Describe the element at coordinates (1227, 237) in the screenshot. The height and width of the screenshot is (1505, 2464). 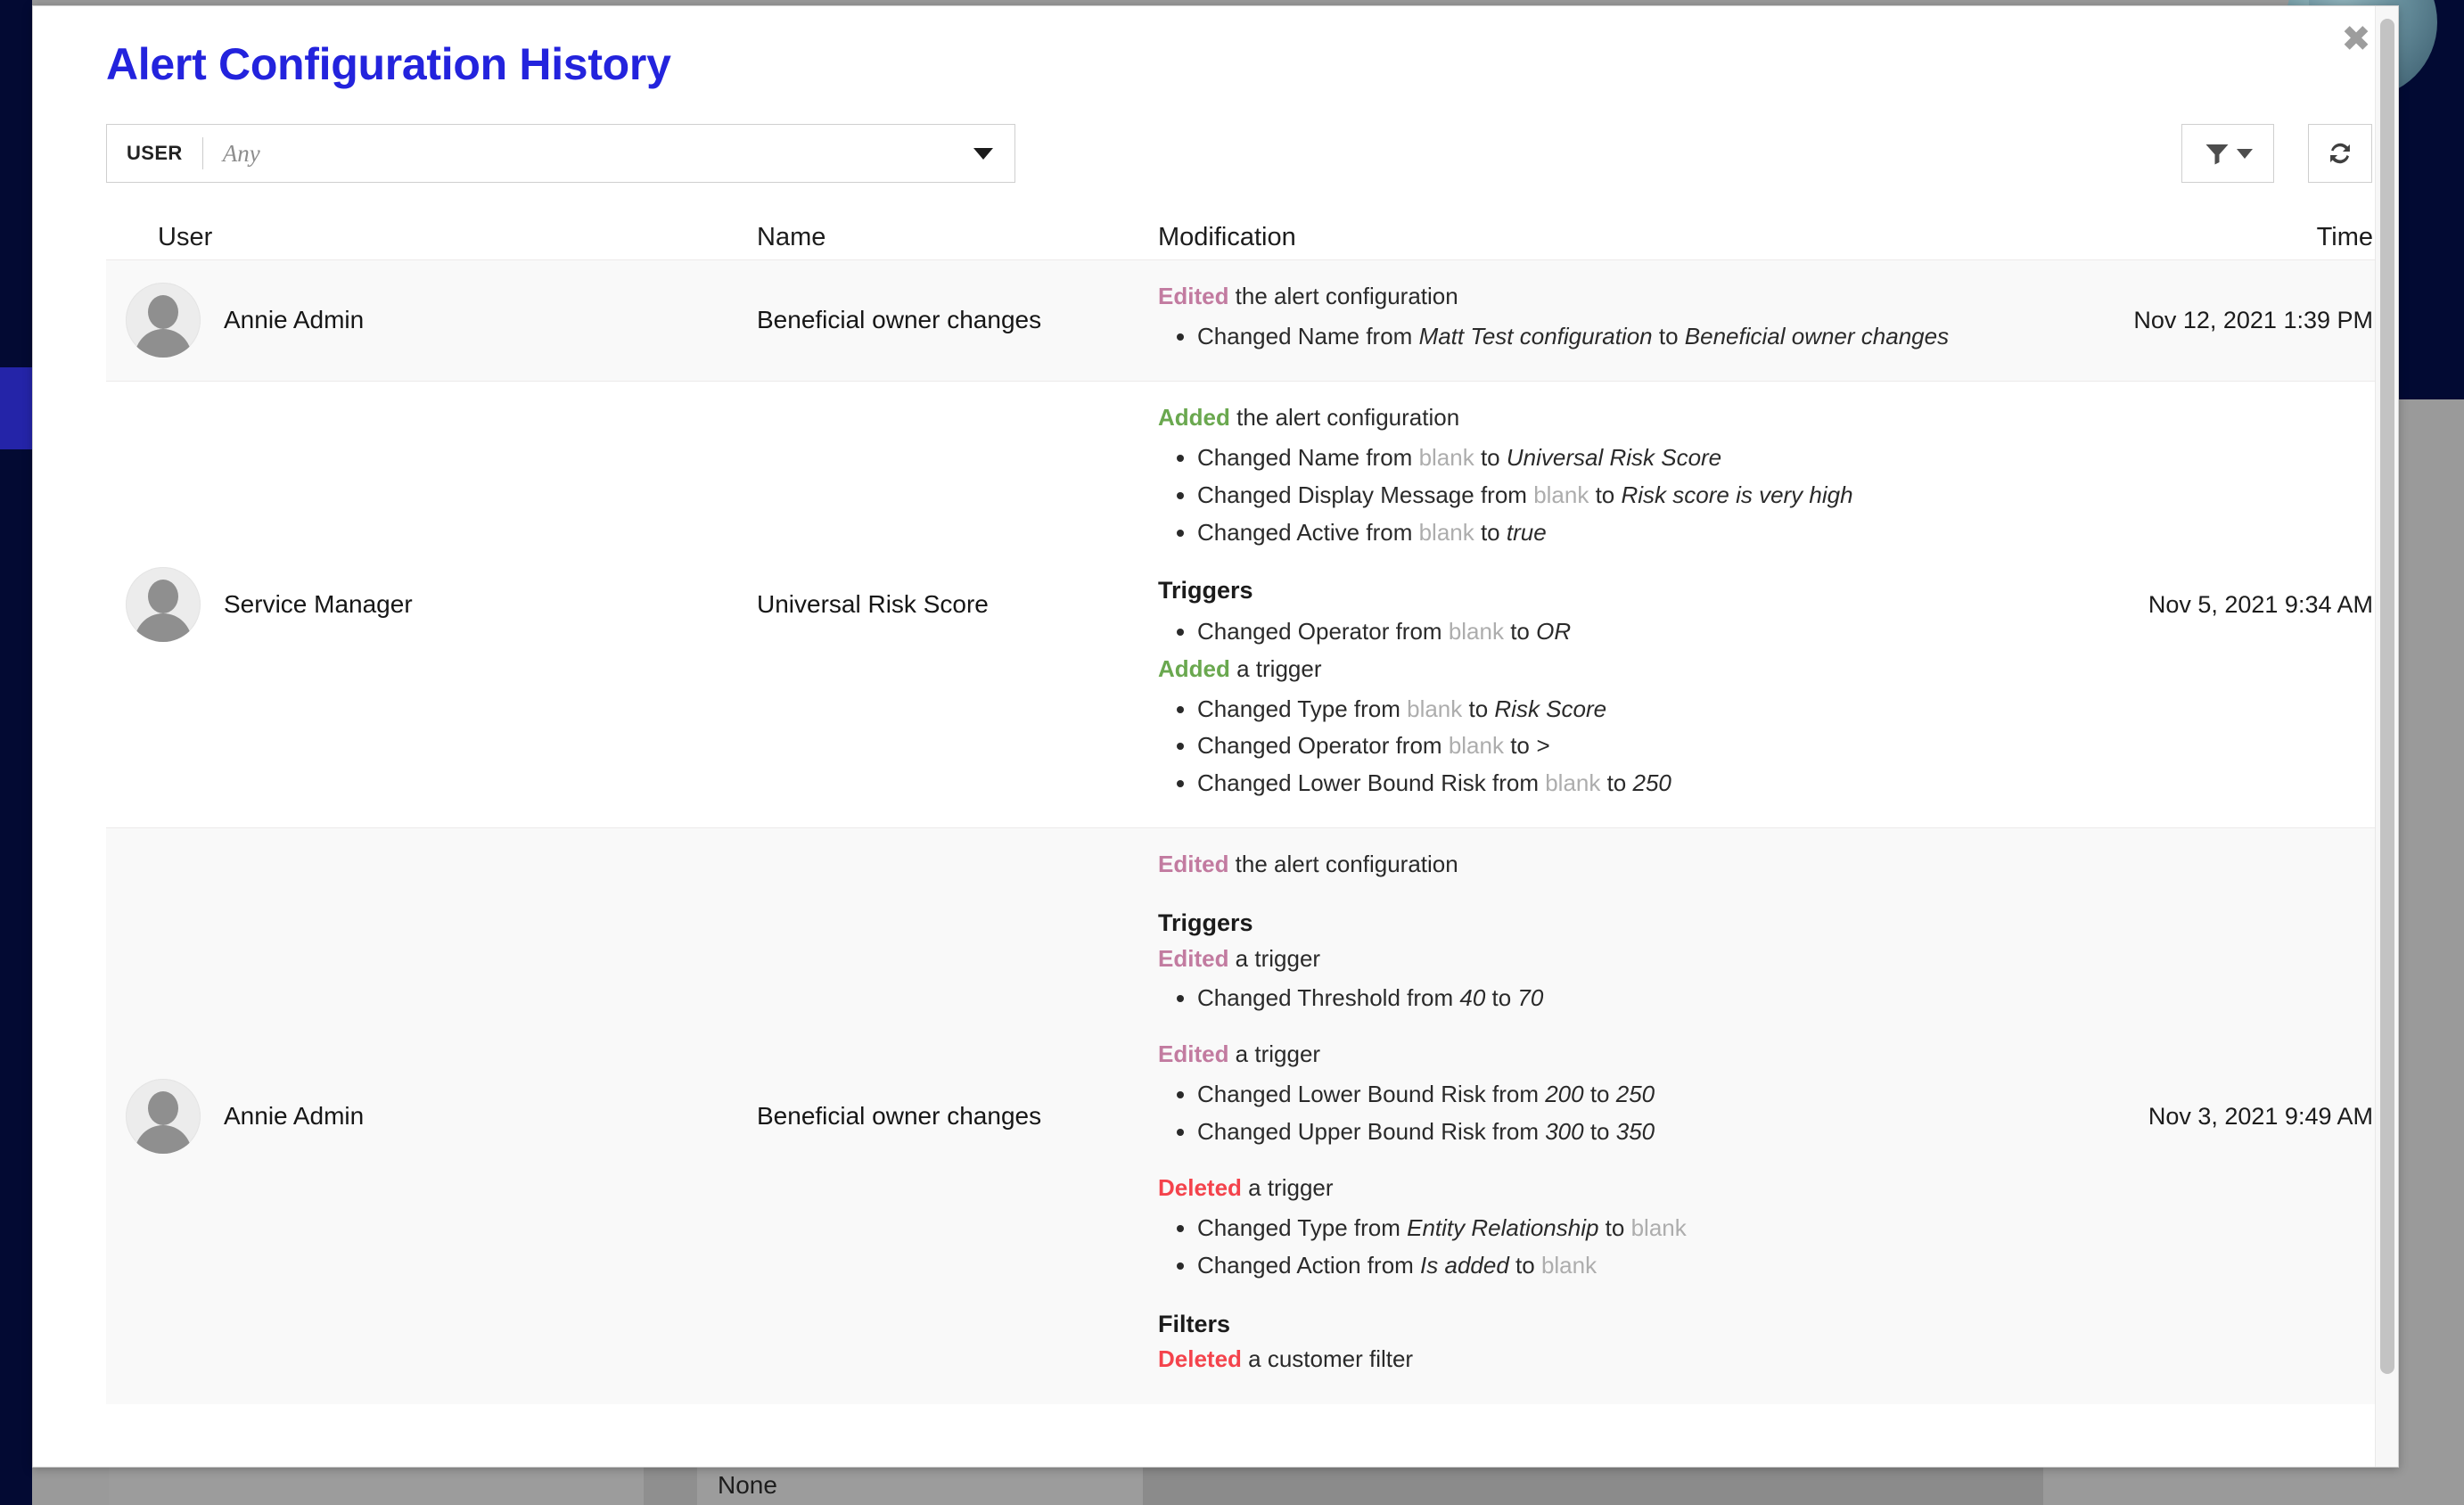
I see `column-header-modification: Modification` at that location.